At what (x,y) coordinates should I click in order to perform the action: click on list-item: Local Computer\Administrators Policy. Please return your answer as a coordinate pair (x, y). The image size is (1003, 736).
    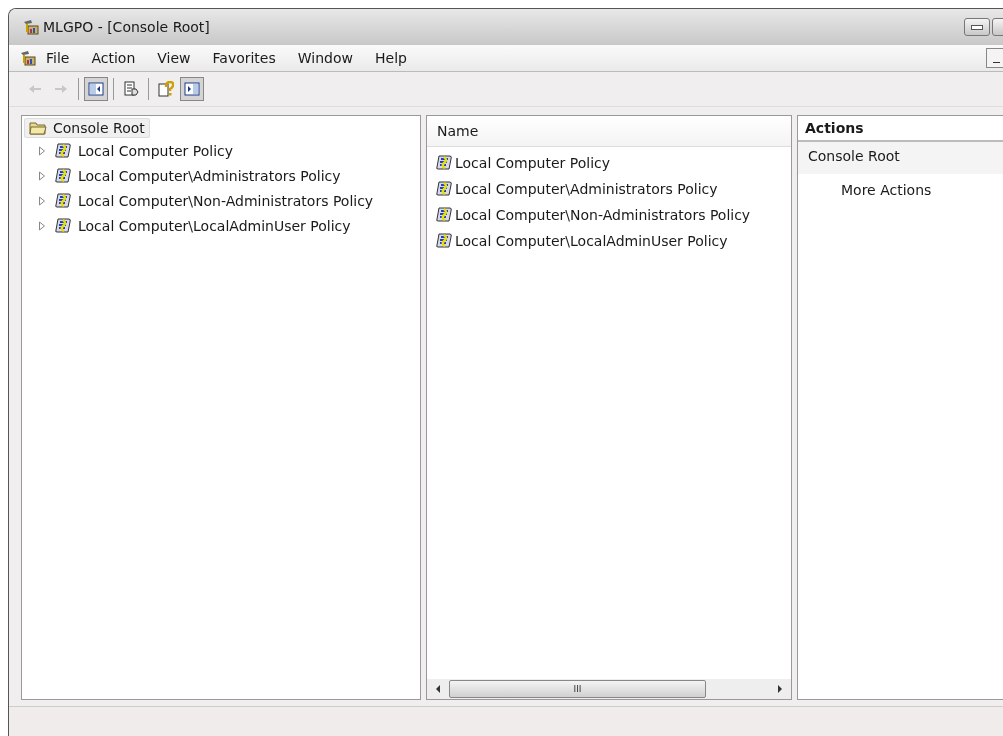
    Looking at the image, I should click on (586, 189).